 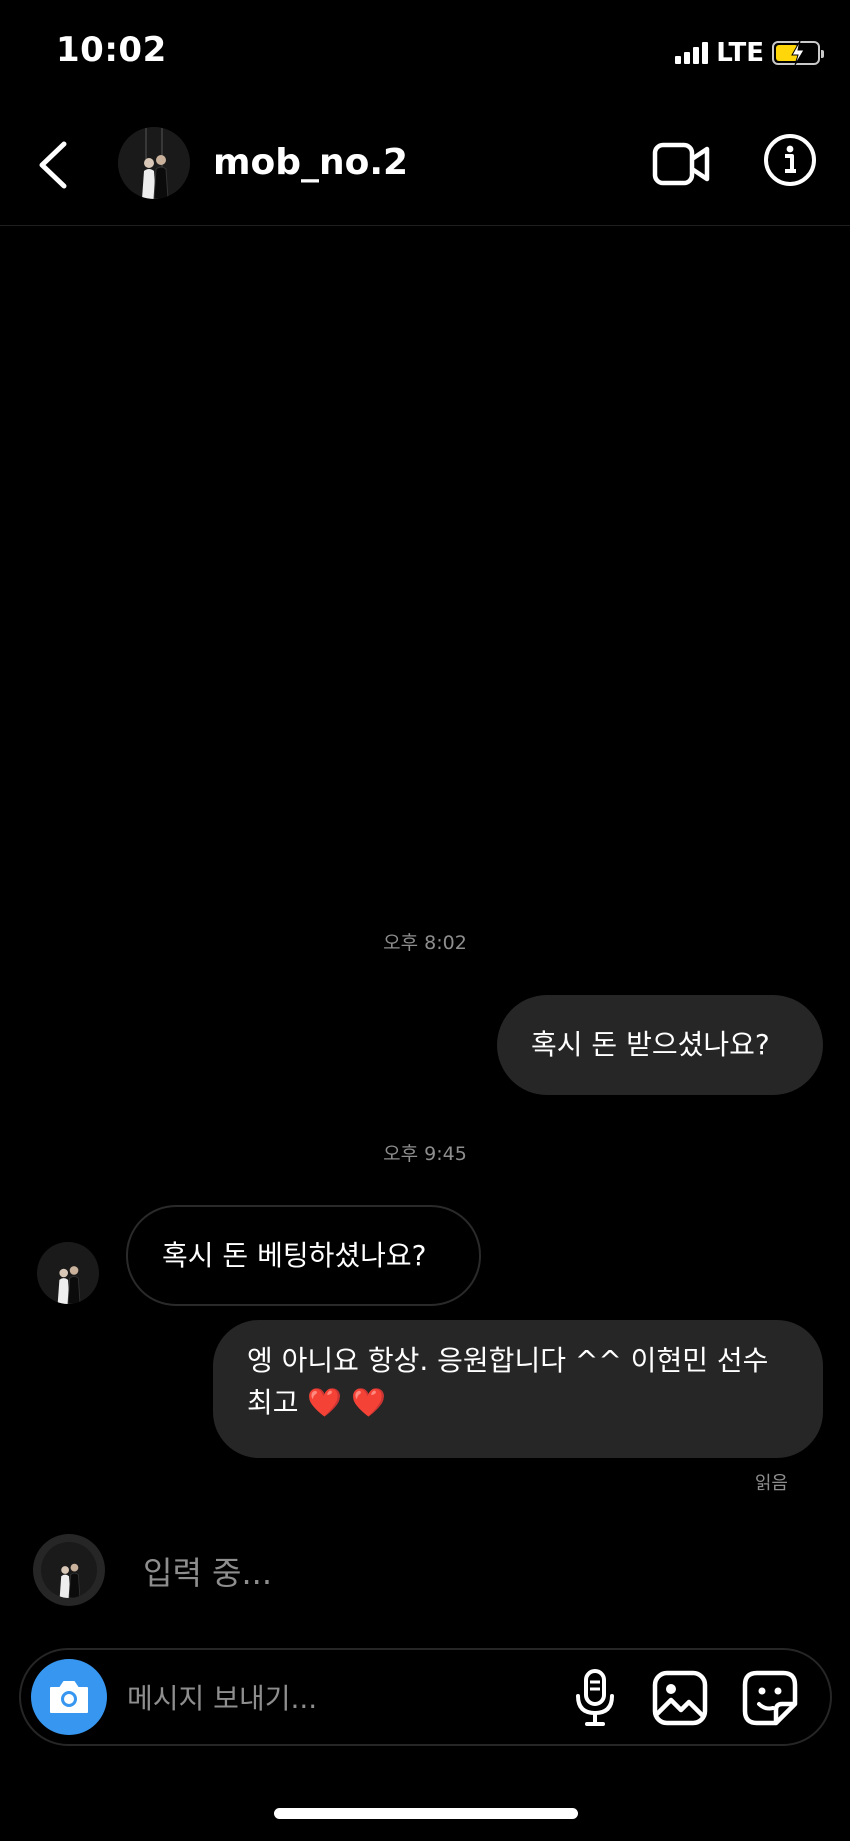 I want to click on image-gallery-icon, so click(x=680, y=1698).